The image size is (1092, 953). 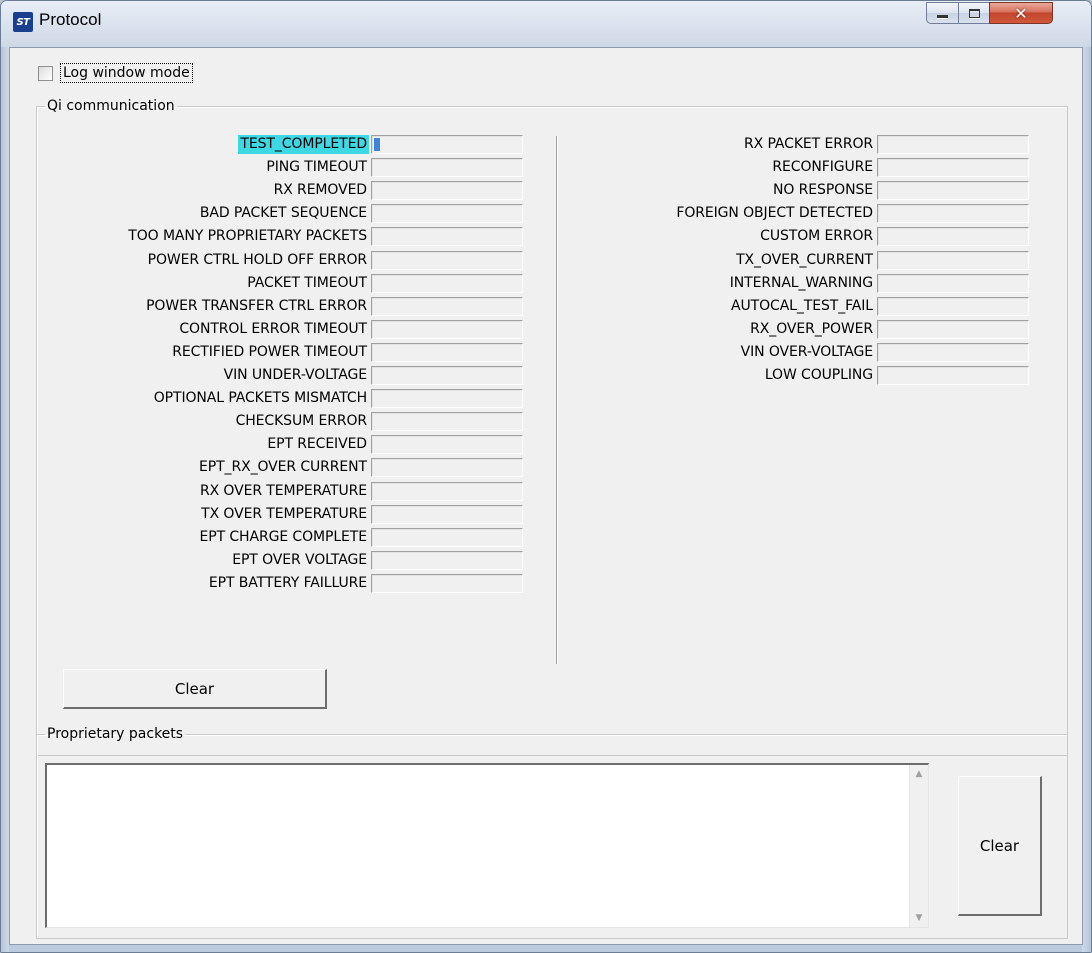 I want to click on status-label-wrap: RX OVER TEMPERATURE, so click(x=203, y=492).